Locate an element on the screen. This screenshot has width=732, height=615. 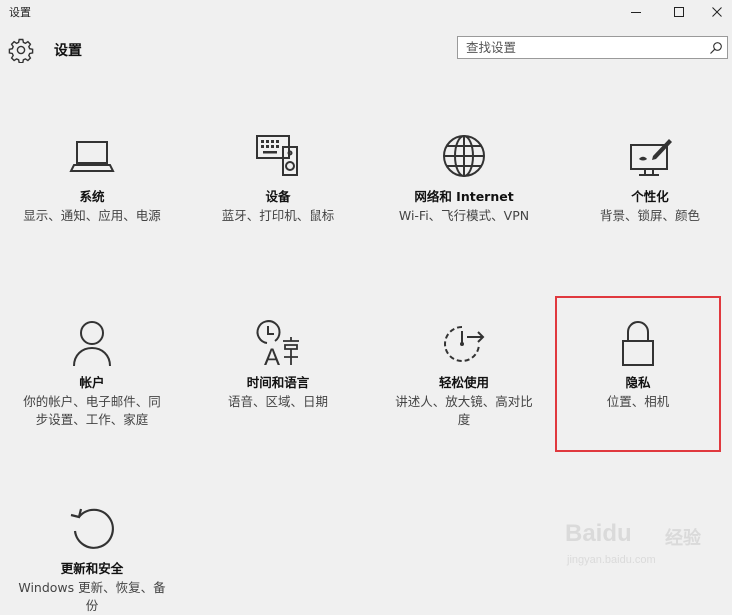
clock-language-icon: A is located at coordinates (277, 344).